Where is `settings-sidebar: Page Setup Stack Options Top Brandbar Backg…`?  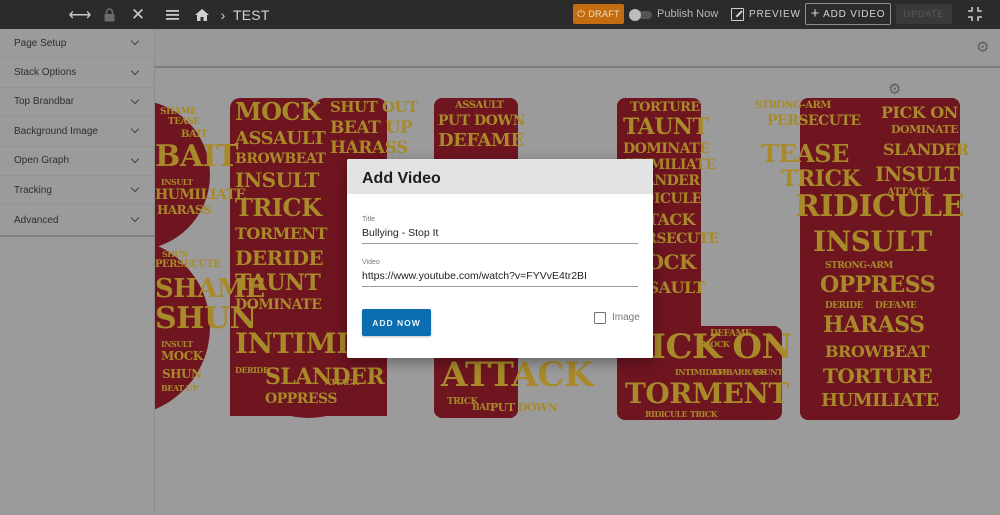
settings-sidebar: Page Setup Stack Options Top Brandbar Backg… is located at coordinates (77, 272).